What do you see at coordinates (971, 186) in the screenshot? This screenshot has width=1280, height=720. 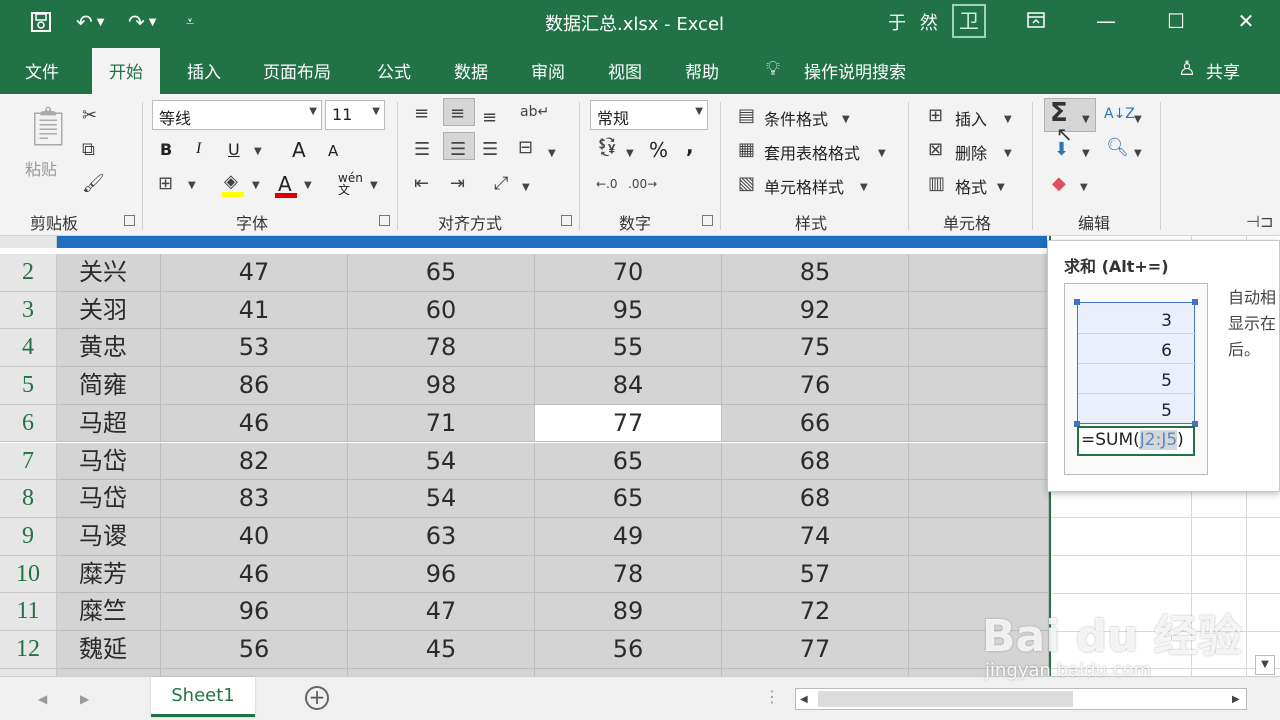 I see `format-cells-button: 格式` at bounding box center [971, 186].